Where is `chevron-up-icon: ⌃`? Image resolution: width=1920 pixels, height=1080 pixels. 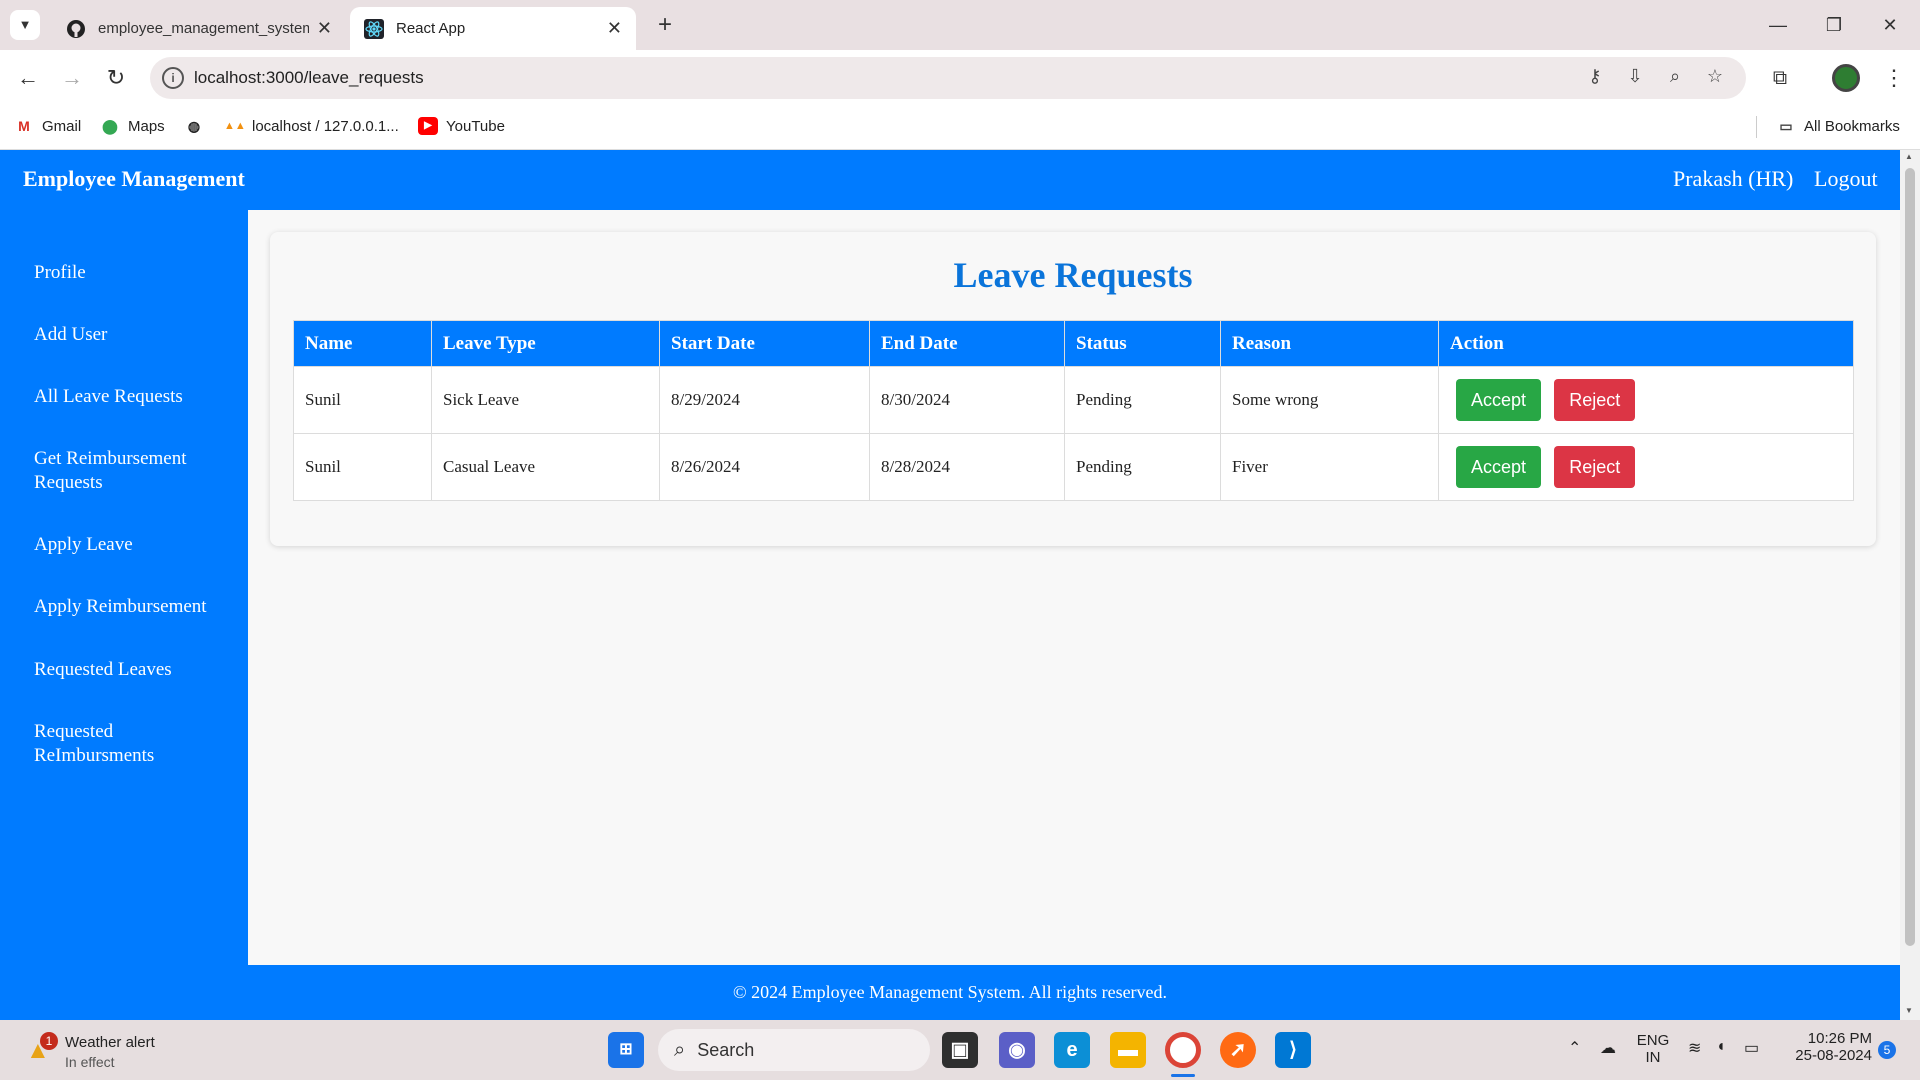
chevron-up-icon: ⌃ is located at coordinates (1574, 1048).